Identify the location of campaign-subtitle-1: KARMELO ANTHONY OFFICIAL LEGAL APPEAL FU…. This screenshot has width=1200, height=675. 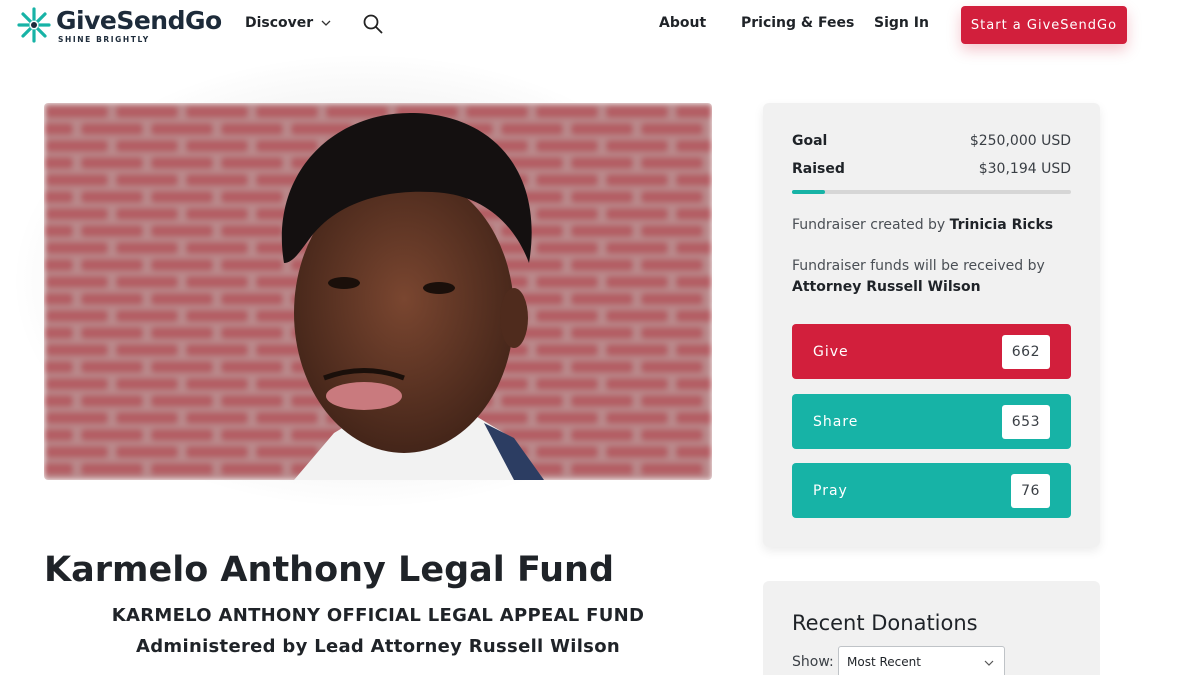
(378, 615).